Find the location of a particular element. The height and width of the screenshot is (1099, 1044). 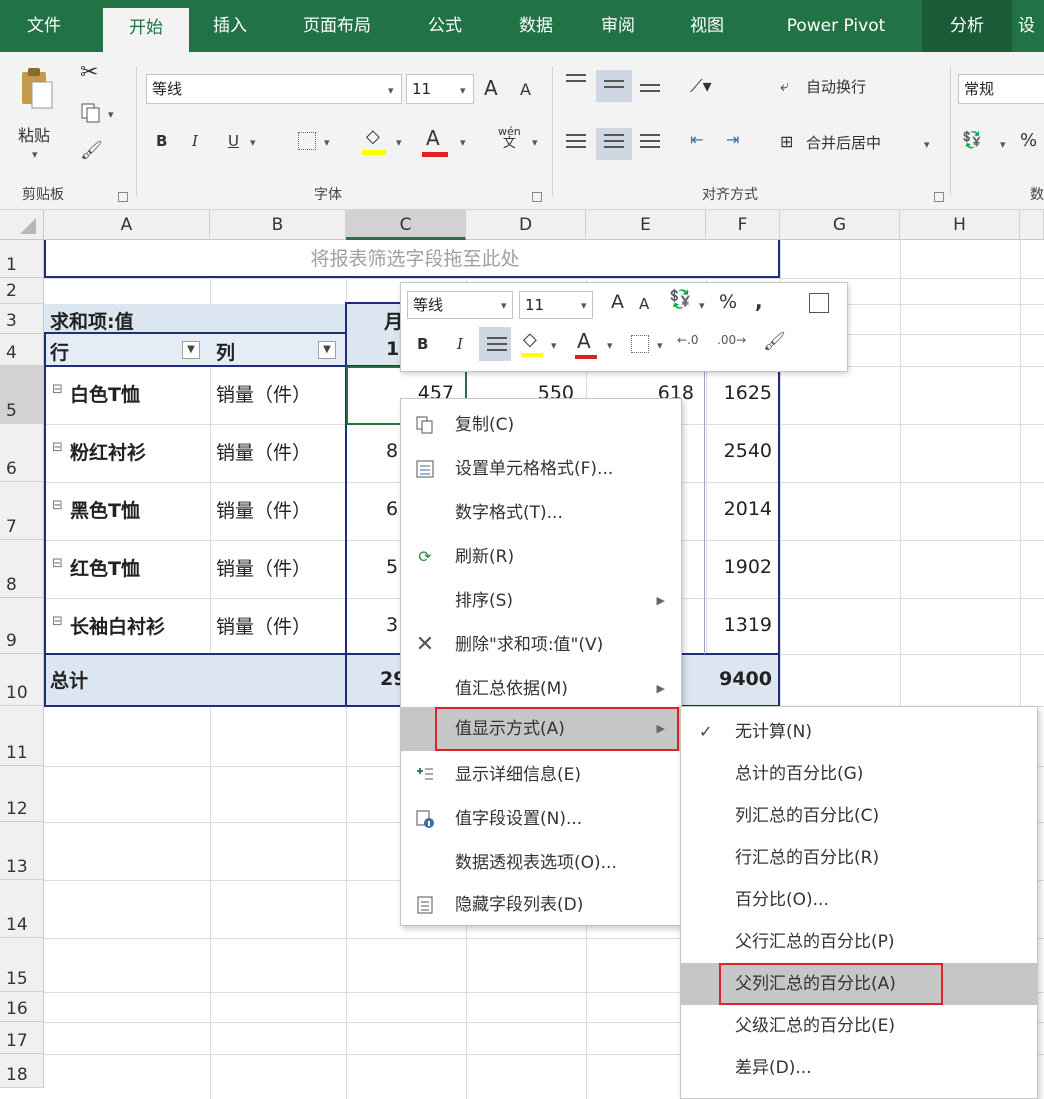

row-header-6: 6 is located at coordinates (22, 453).